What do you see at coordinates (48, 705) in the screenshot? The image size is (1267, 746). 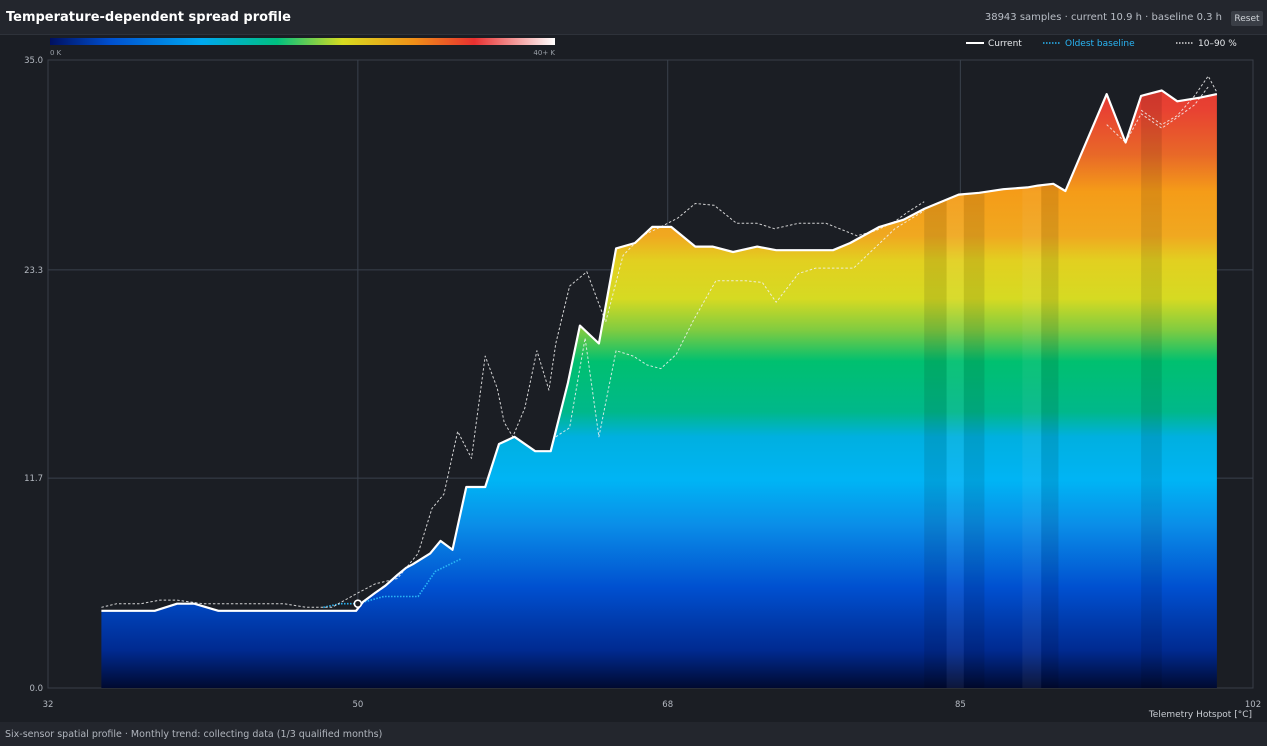 I see `x-tick-label: 32` at bounding box center [48, 705].